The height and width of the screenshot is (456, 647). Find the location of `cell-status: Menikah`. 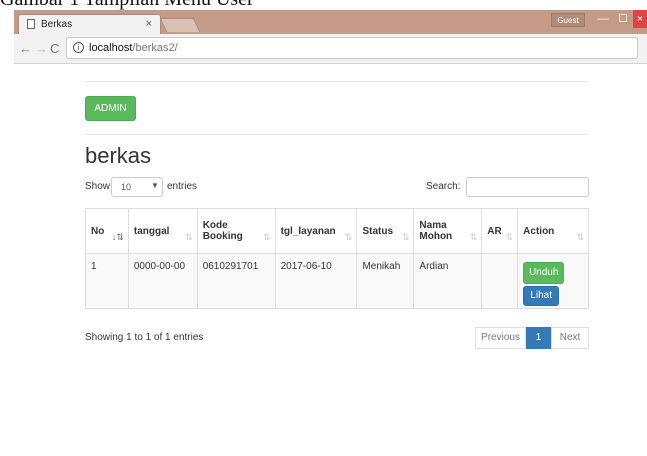

cell-status: Menikah is located at coordinates (385, 281).